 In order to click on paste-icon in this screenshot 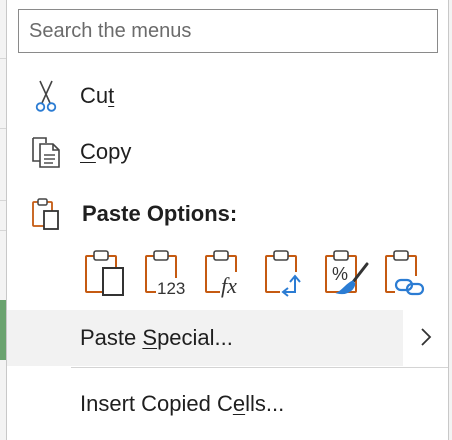, I will do `click(104, 273)`.